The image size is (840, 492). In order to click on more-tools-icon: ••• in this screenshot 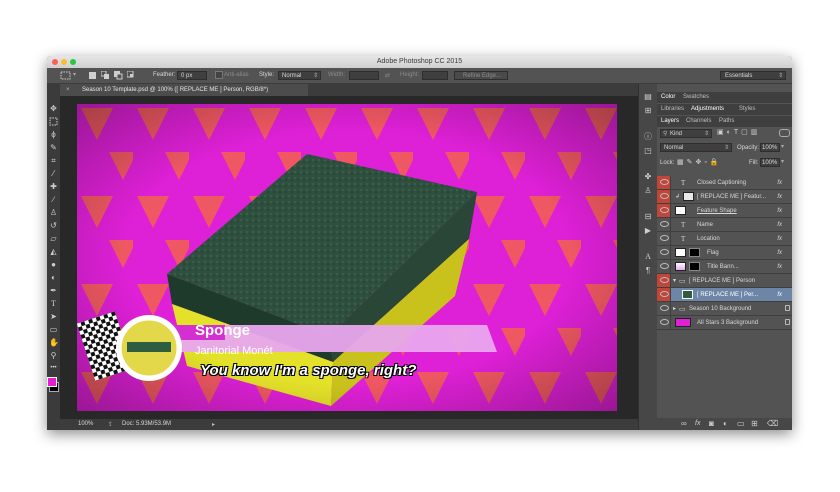, I will do `click(53, 368)`.